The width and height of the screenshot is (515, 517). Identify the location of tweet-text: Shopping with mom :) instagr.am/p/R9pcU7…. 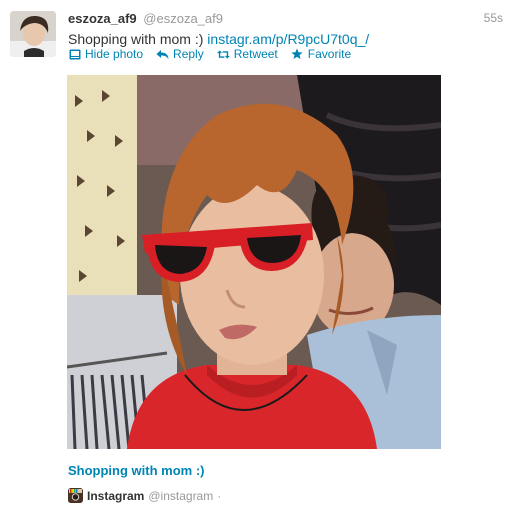
(218, 39).